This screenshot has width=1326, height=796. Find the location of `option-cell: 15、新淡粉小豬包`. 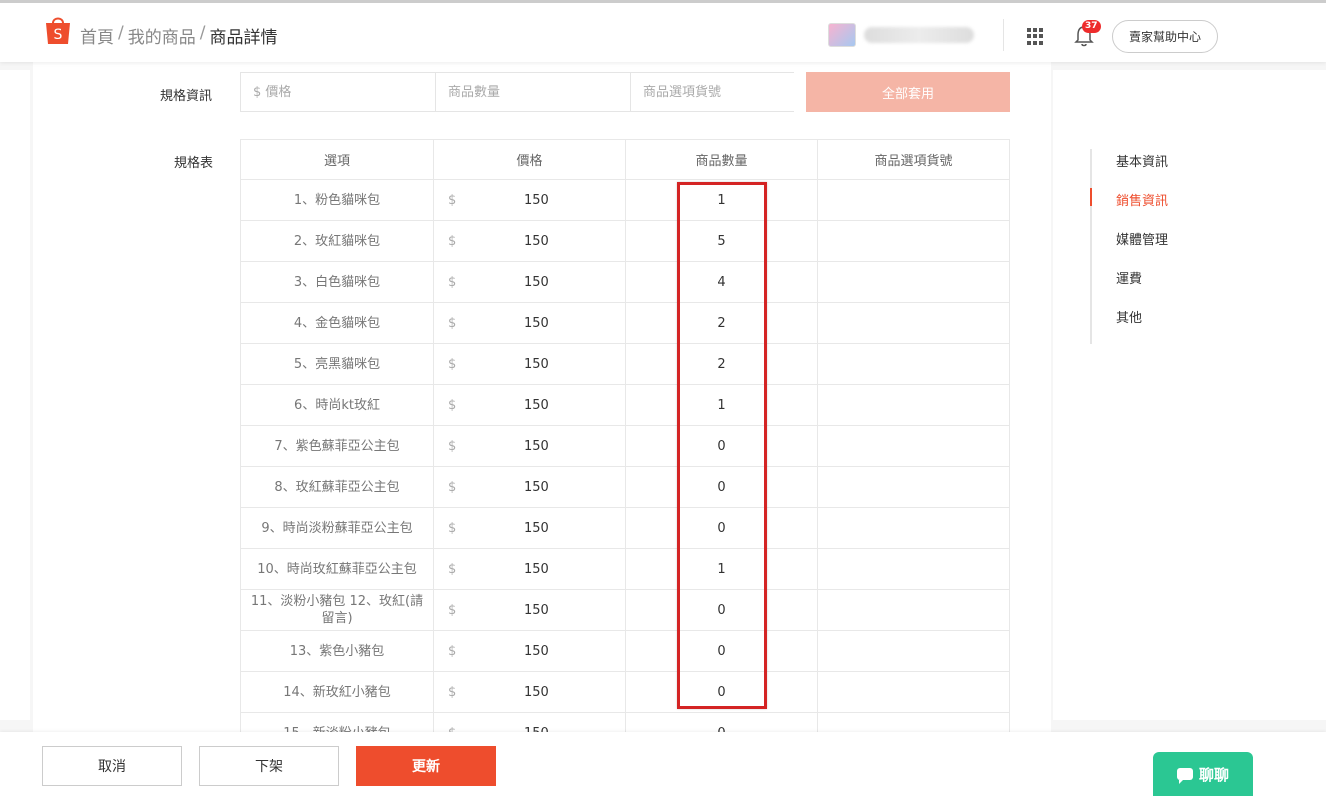

option-cell: 15、新淡粉小豬包 is located at coordinates (337, 722).